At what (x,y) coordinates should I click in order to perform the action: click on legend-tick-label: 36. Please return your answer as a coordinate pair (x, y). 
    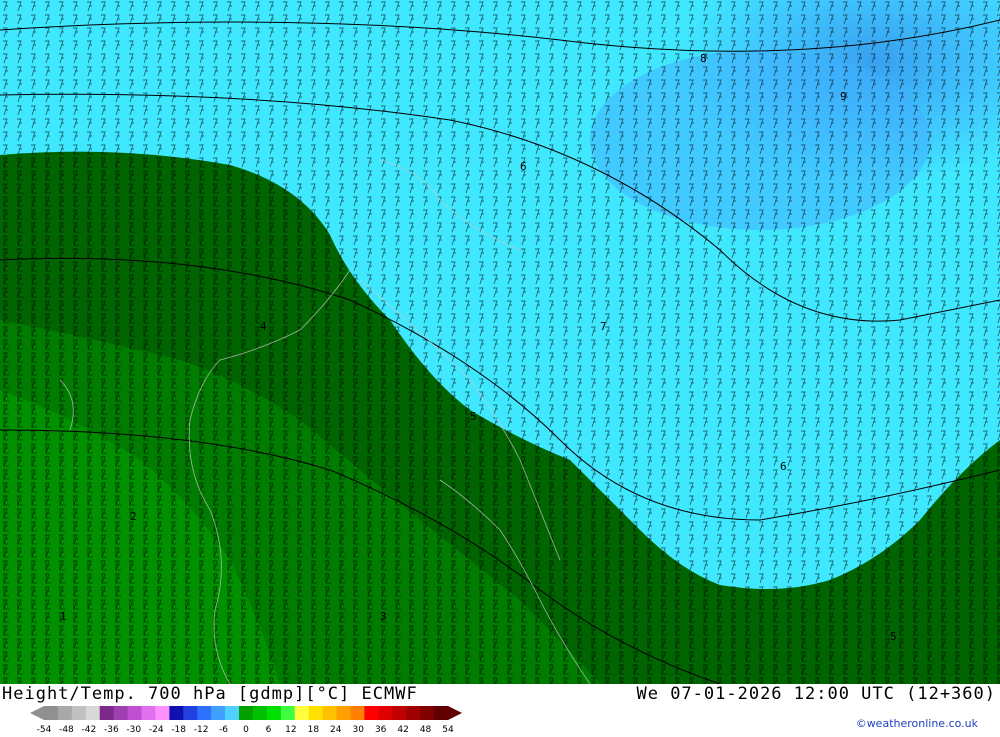
    Looking at the image, I should click on (381, 729).